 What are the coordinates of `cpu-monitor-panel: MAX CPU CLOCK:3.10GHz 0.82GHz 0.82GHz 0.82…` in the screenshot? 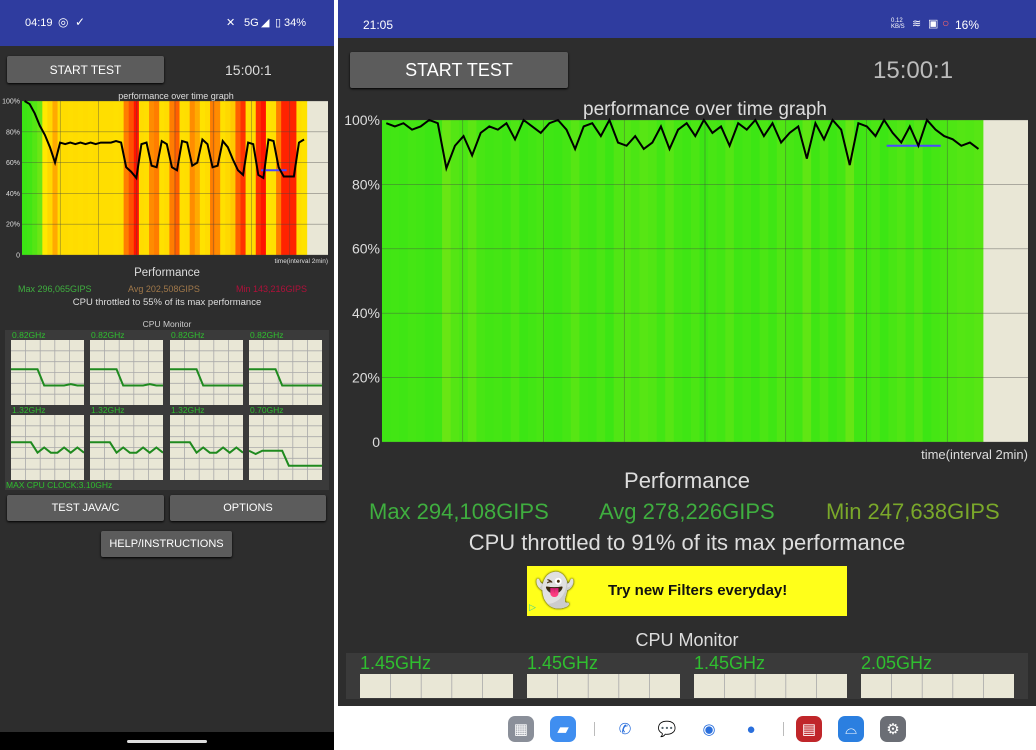 It's located at (167, 410).